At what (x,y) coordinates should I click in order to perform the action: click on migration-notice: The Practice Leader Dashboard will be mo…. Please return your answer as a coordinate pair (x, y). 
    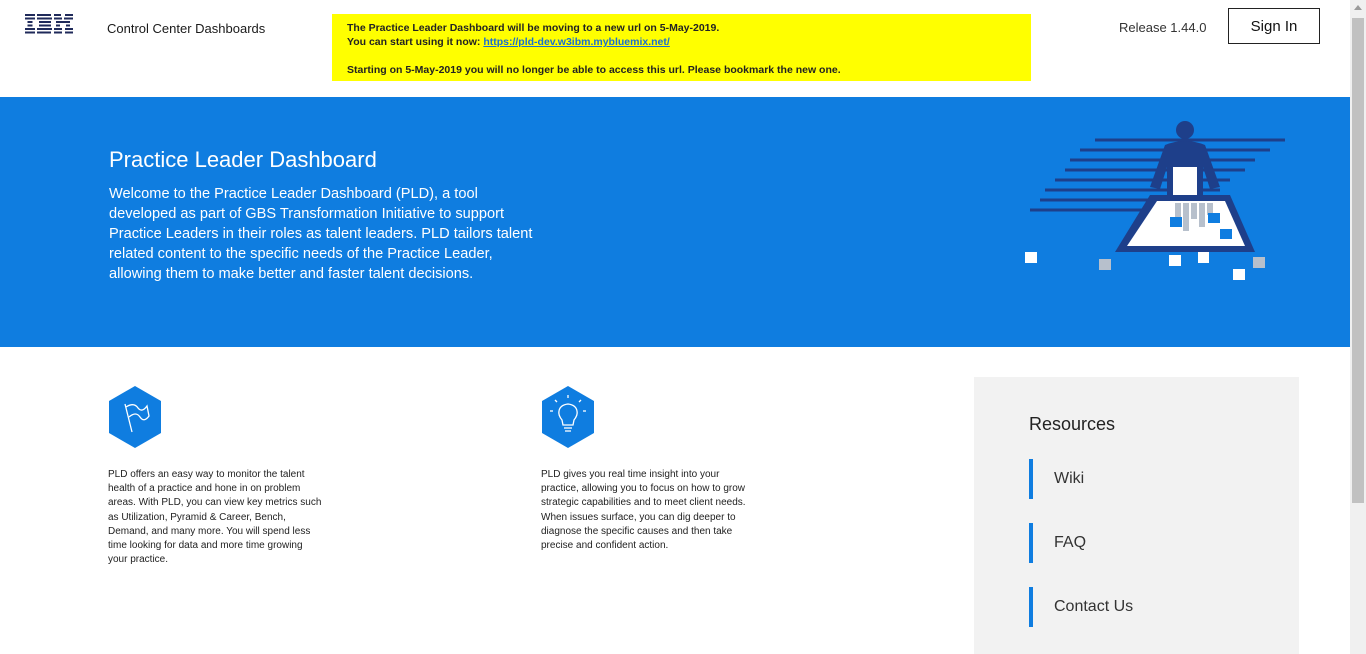
    Looking at the image, I should click on (681, 47).